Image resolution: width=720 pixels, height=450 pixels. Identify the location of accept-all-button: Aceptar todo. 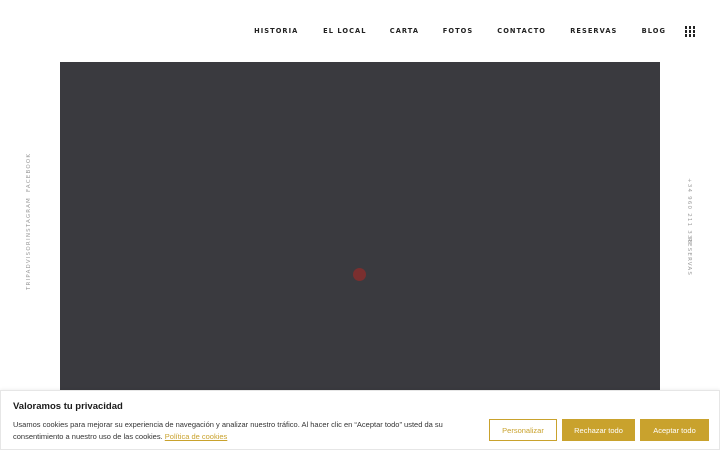
(674, 430).